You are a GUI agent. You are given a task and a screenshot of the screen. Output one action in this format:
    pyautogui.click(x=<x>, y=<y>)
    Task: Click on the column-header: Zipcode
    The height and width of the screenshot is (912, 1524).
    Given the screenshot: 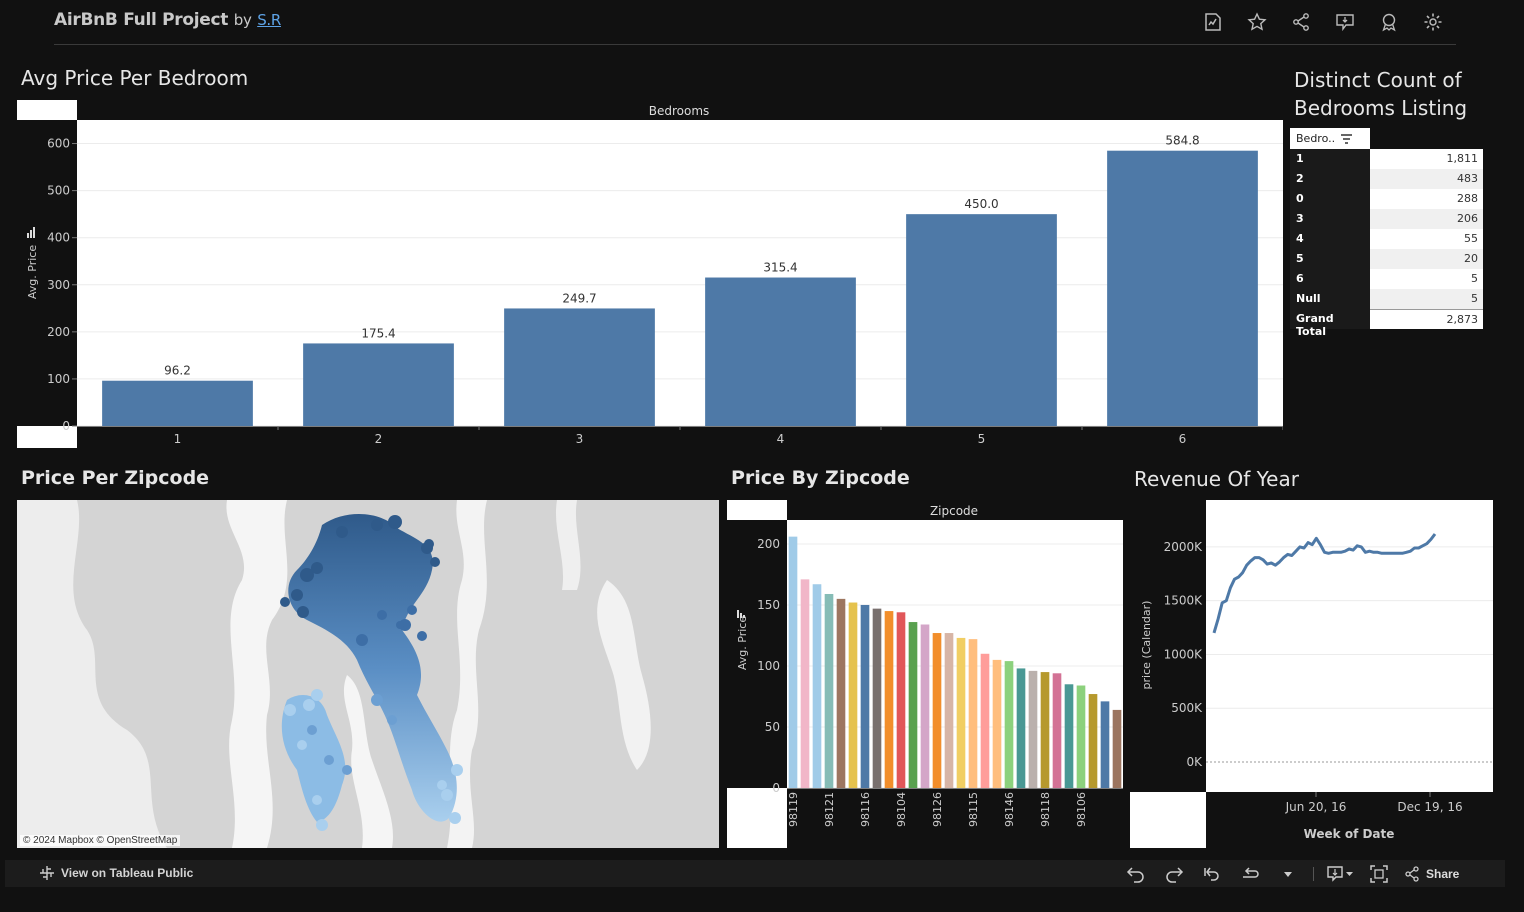 What is the action you would take?
    pyautogui.click(x=954, y=511)
    